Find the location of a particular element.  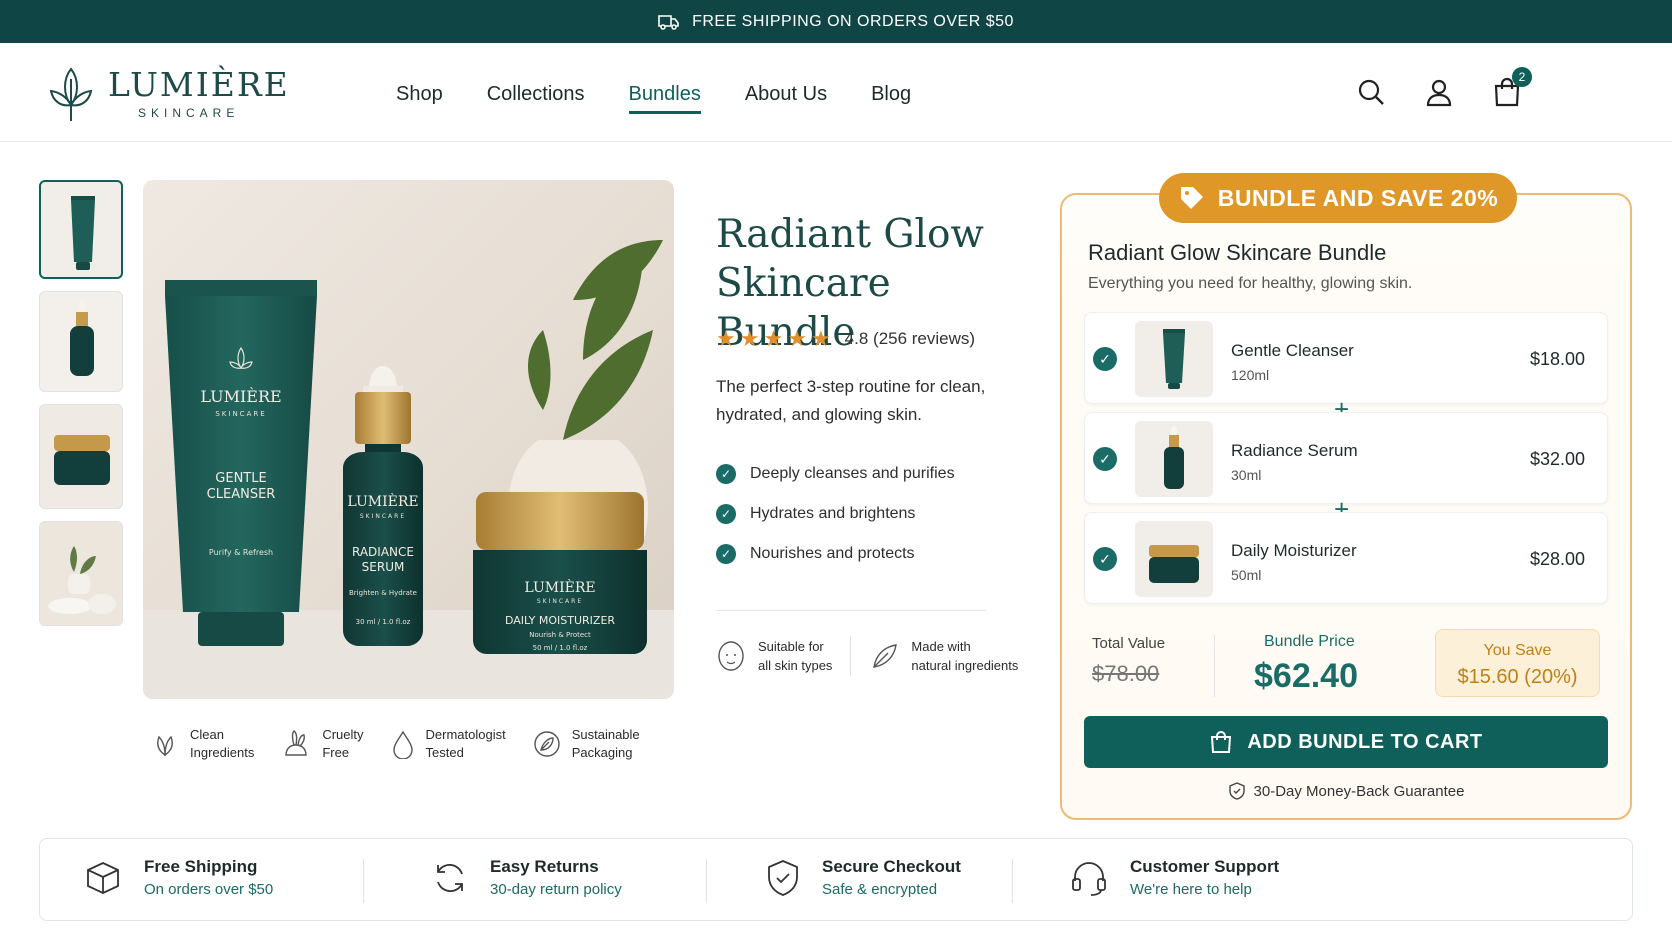

face-icon is located at coordinates (731, 656).